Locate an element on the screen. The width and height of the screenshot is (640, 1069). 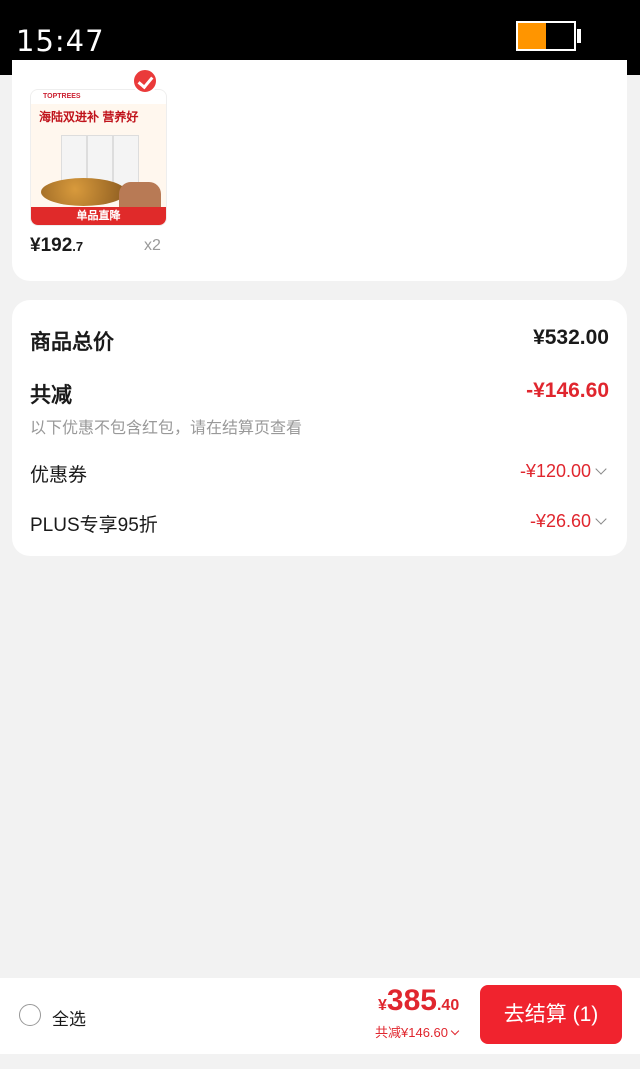
select-all-label: 全选 is located at coordinates (69, 1017).